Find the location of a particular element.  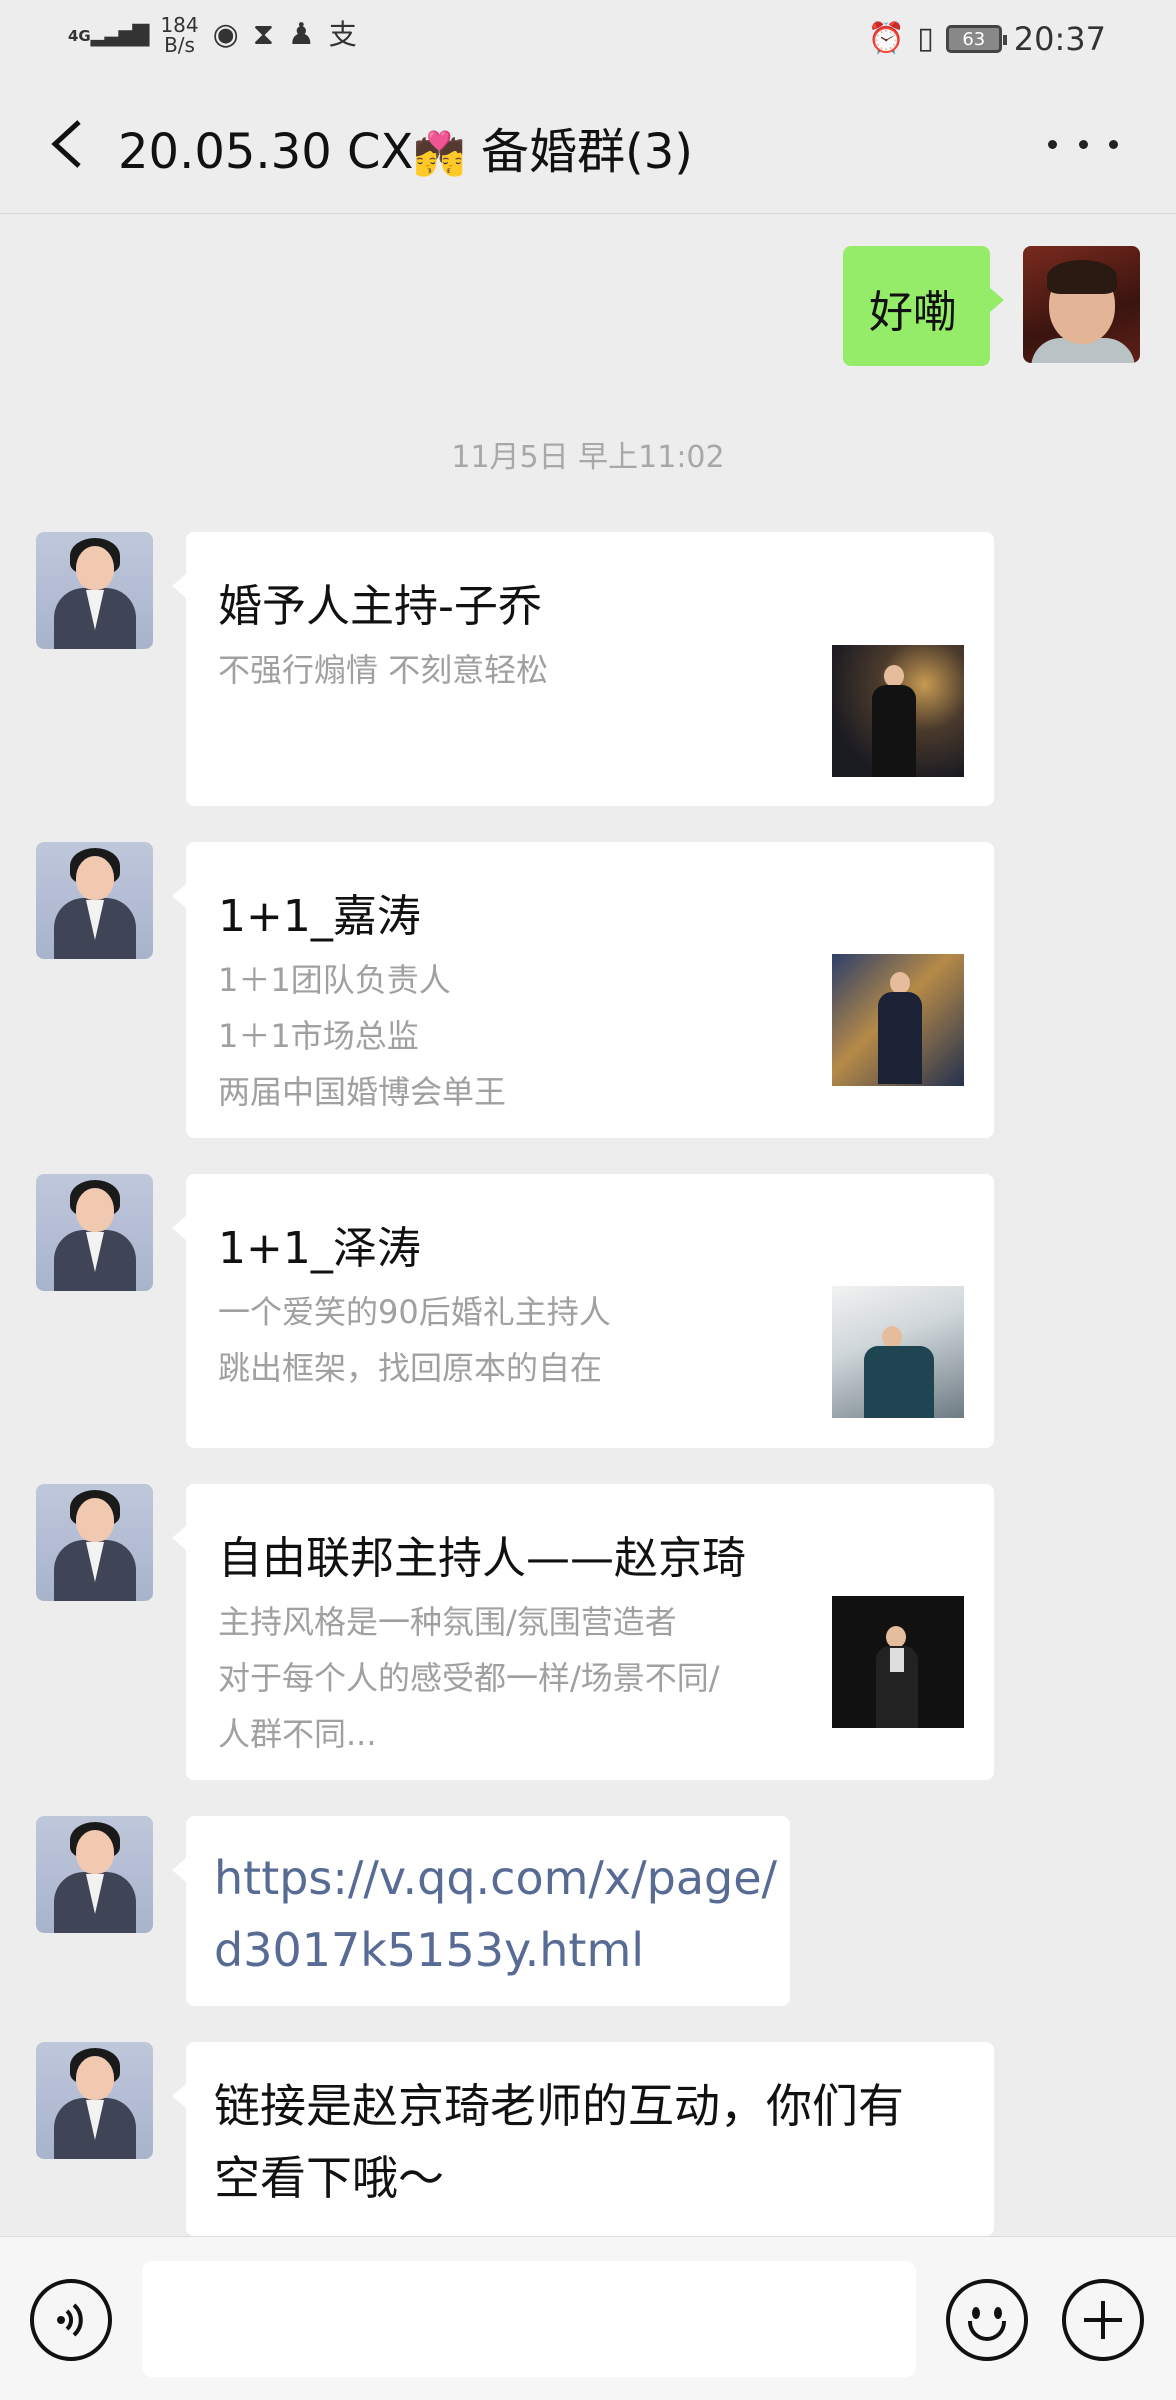

alarm-icon: ⏰ is located at coordinates (886, 38).